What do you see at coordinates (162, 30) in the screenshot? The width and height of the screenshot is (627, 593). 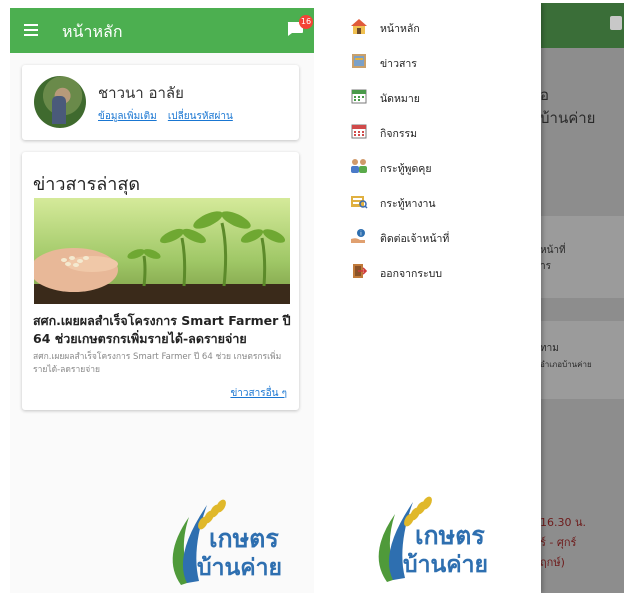 I see `app-bar: หน้าหลัก 16` at bounding box center [162, 30].